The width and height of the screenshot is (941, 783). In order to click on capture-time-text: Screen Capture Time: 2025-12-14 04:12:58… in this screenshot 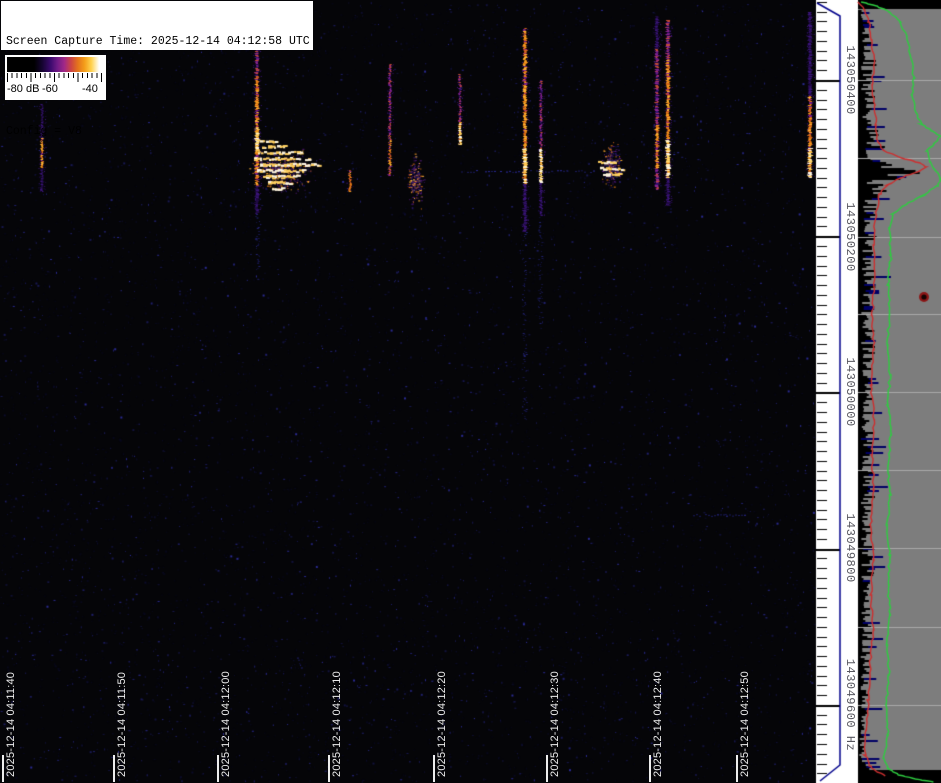, I will do `click(158, 41)`.